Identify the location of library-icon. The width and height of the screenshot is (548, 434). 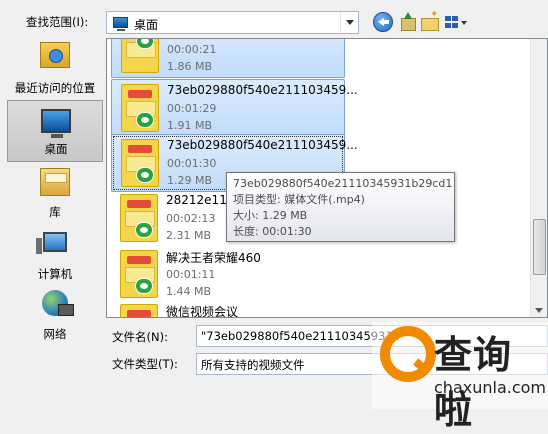
(55, 182).